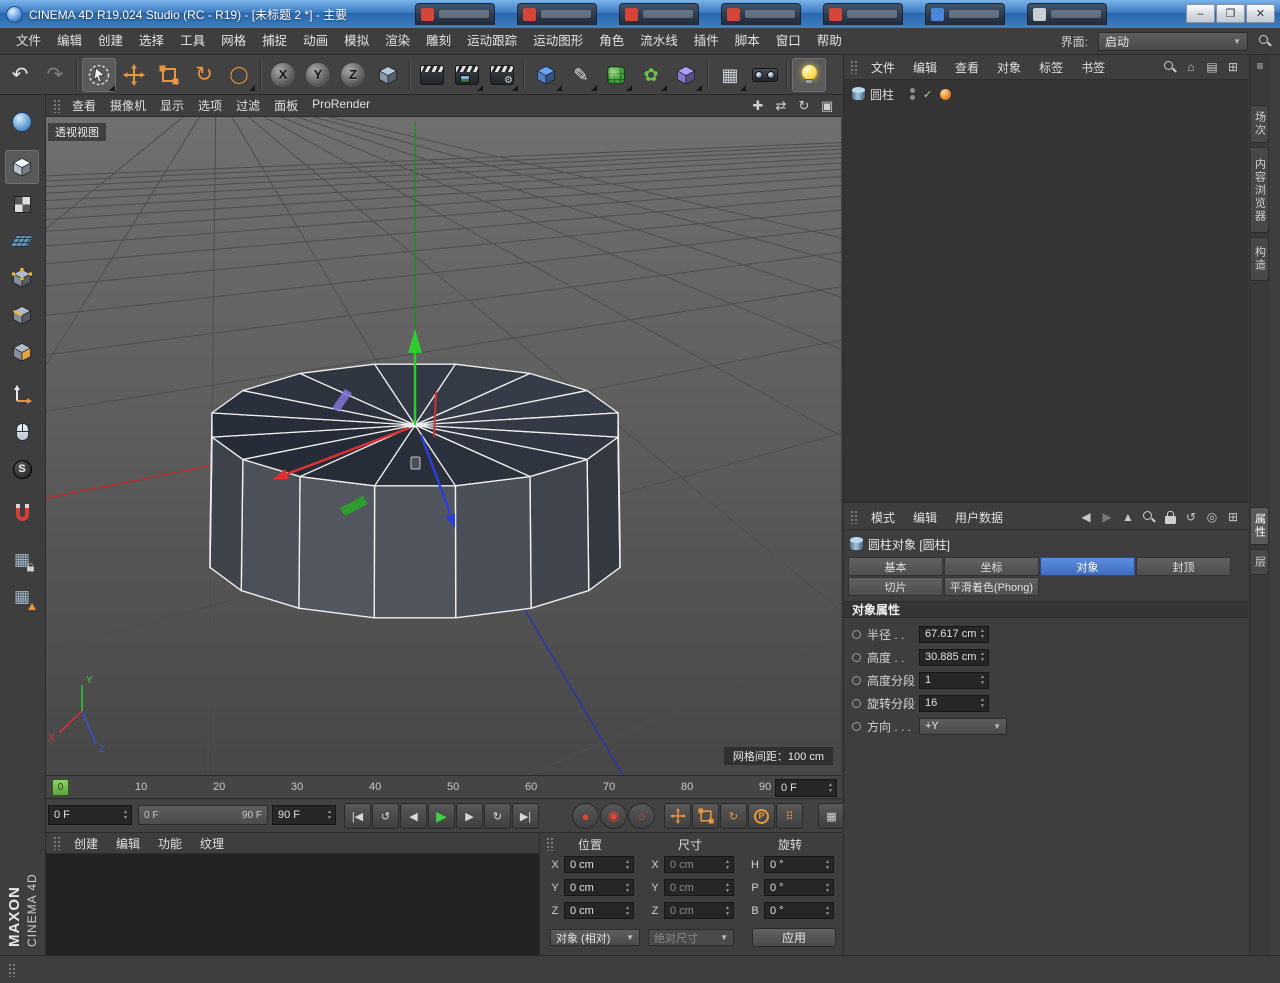 The height and width of the screenshot is (983, 1280). What do you see at coordinates (467, 75) in the screenshot?
I see `render-picture-viewer-icon` at bounding box center [467, 75].